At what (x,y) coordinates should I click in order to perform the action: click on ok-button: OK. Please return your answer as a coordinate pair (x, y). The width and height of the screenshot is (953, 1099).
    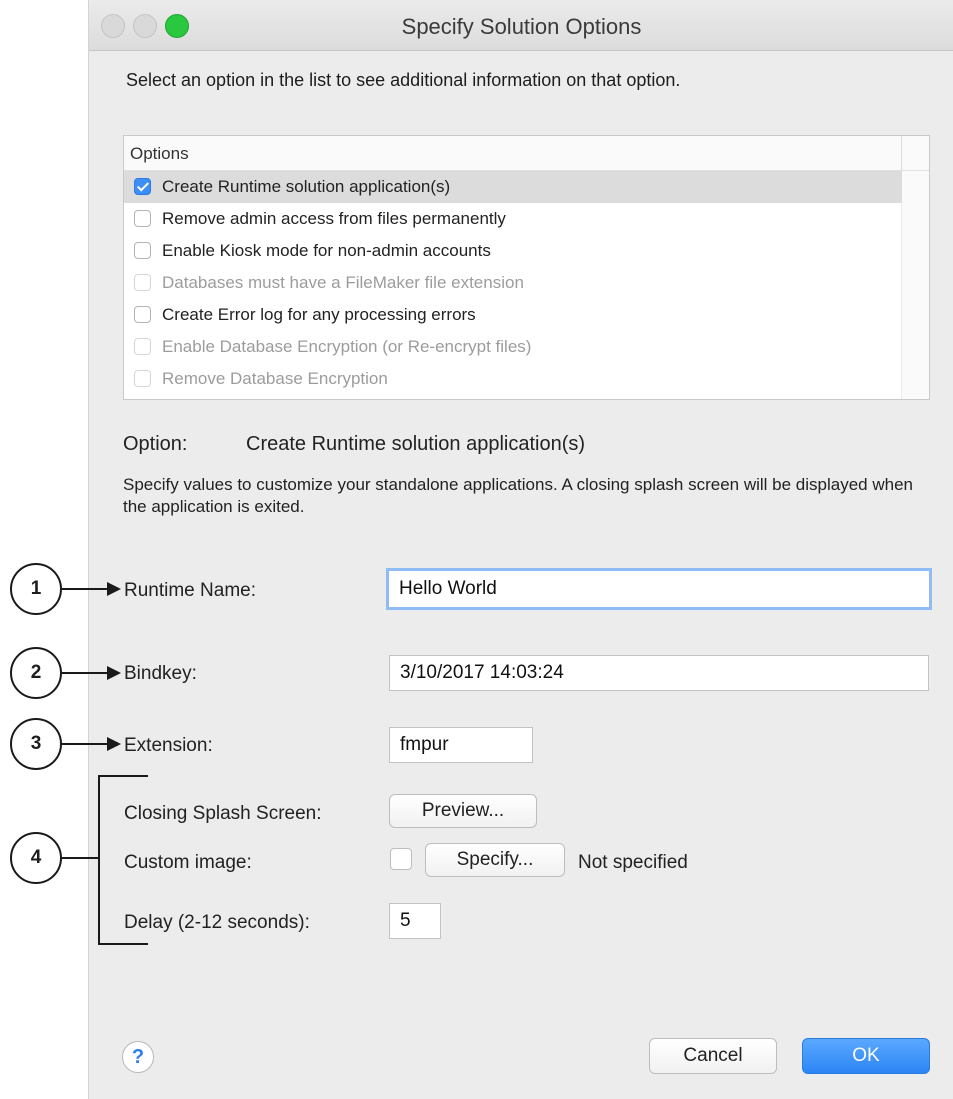
    Looking at the image, I should click on (866, 1056).